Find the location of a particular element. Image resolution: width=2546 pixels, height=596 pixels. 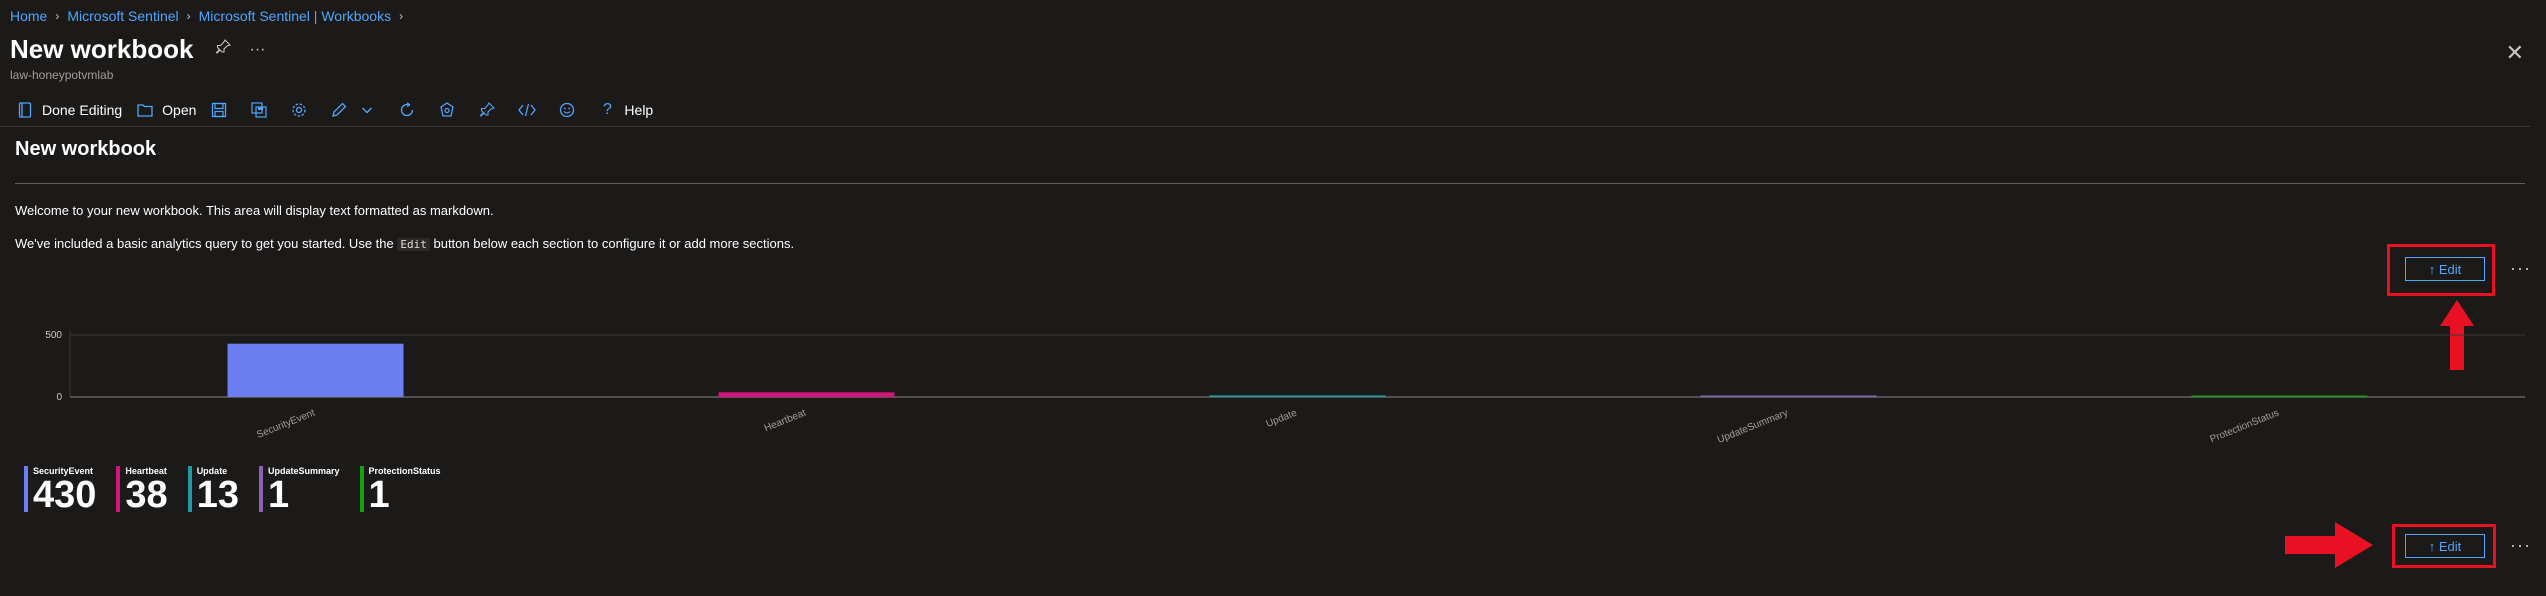

page-title: New workbook is located at coordinates (102, 49).